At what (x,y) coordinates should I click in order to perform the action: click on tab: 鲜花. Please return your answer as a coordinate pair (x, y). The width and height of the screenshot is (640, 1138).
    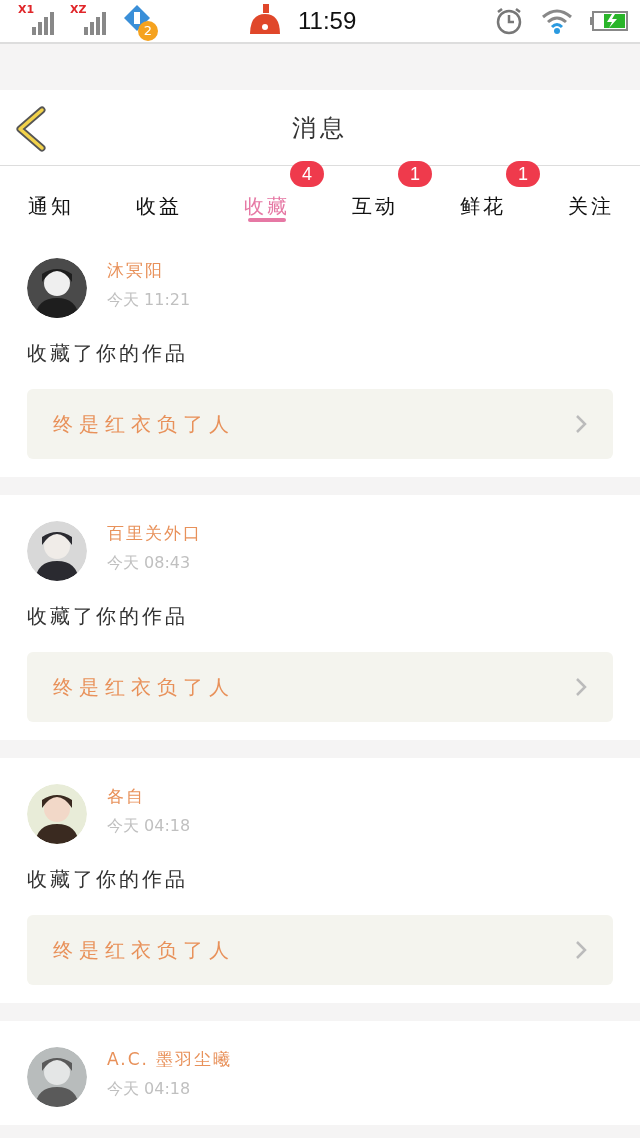
    Looking at the image, I should click on (483, 199).